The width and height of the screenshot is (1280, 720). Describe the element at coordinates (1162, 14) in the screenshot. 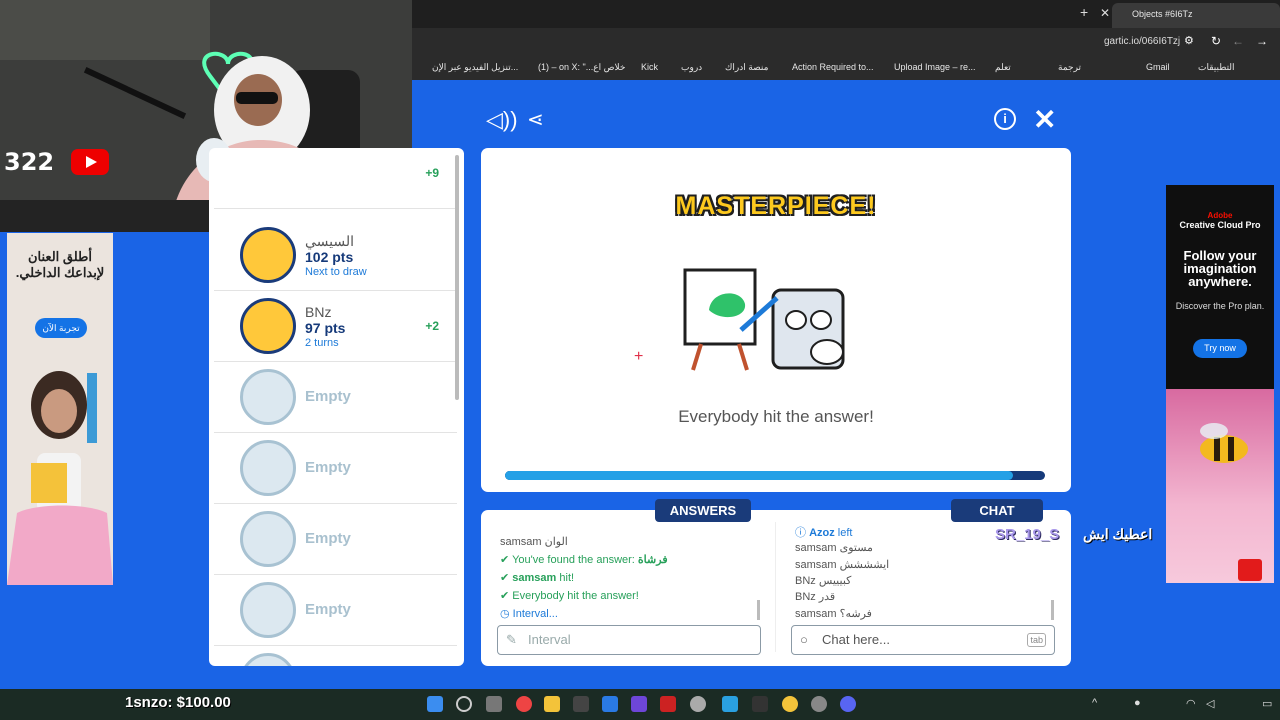

I see `tab-title: Objects #6I6Tz` at that location.